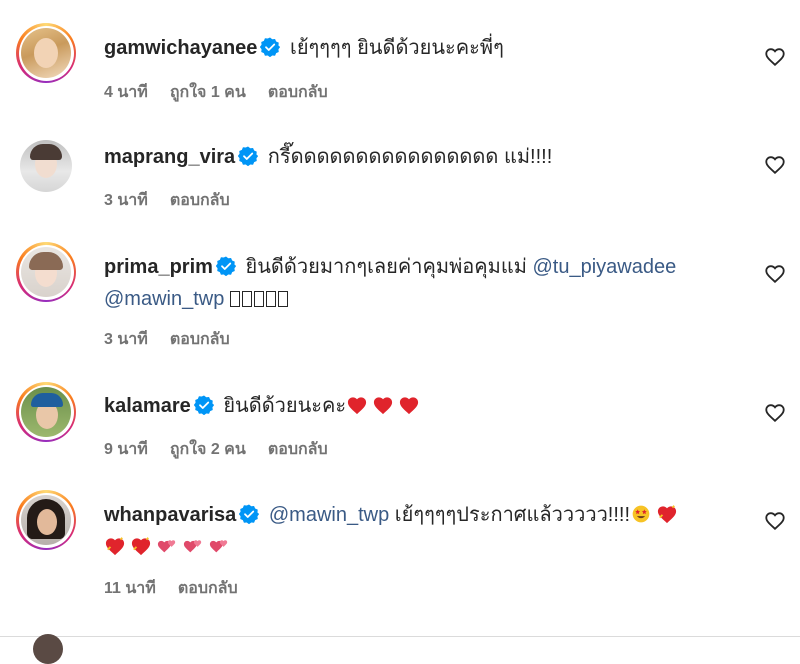 The height and width of the screenshot is (664, 800). Describe the element at coordinates (126, 92) in the screenshot. I see `comment-time: 4 นาที` at that location.